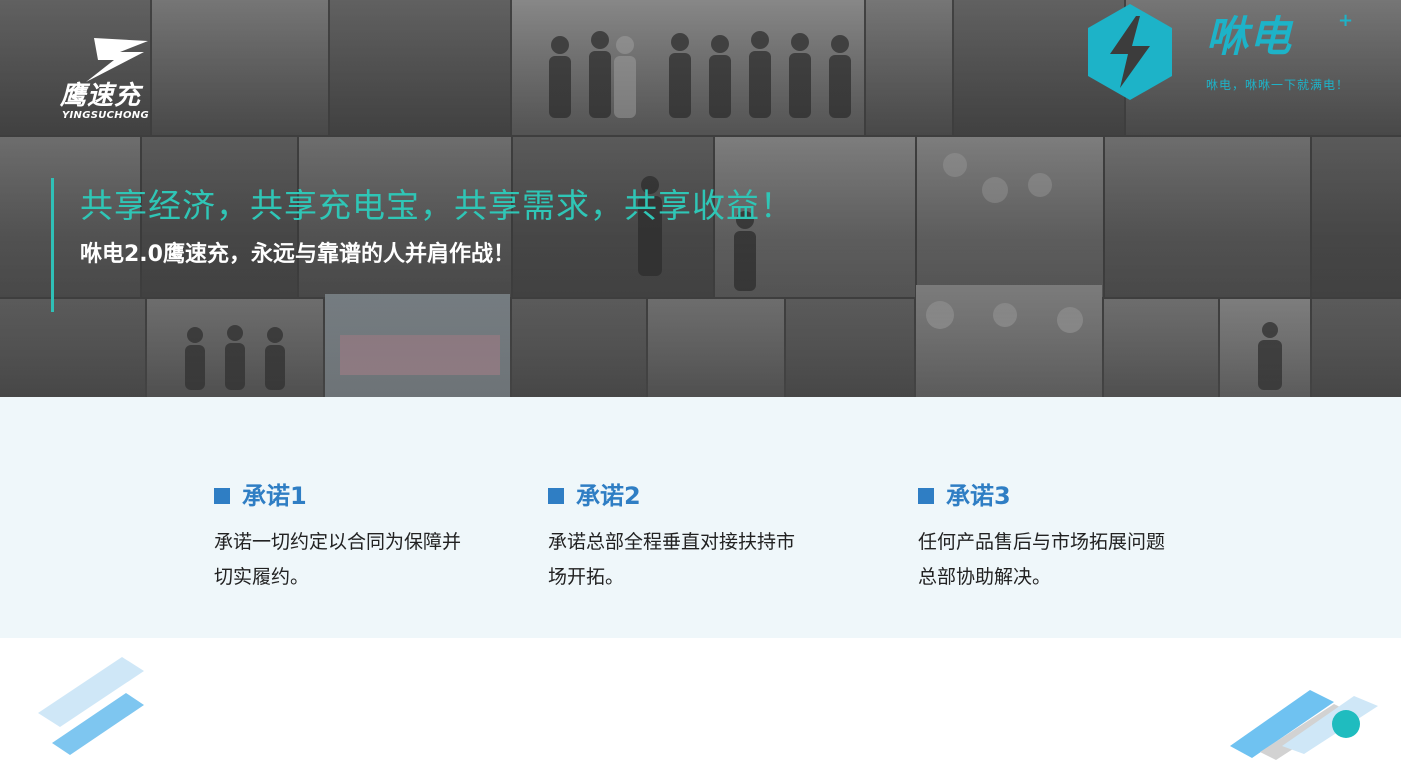  What do you see at coordinates (1249, 36) in the screenshot?
I see `logo-name: 咻电` at bounding box center [1249, 36].